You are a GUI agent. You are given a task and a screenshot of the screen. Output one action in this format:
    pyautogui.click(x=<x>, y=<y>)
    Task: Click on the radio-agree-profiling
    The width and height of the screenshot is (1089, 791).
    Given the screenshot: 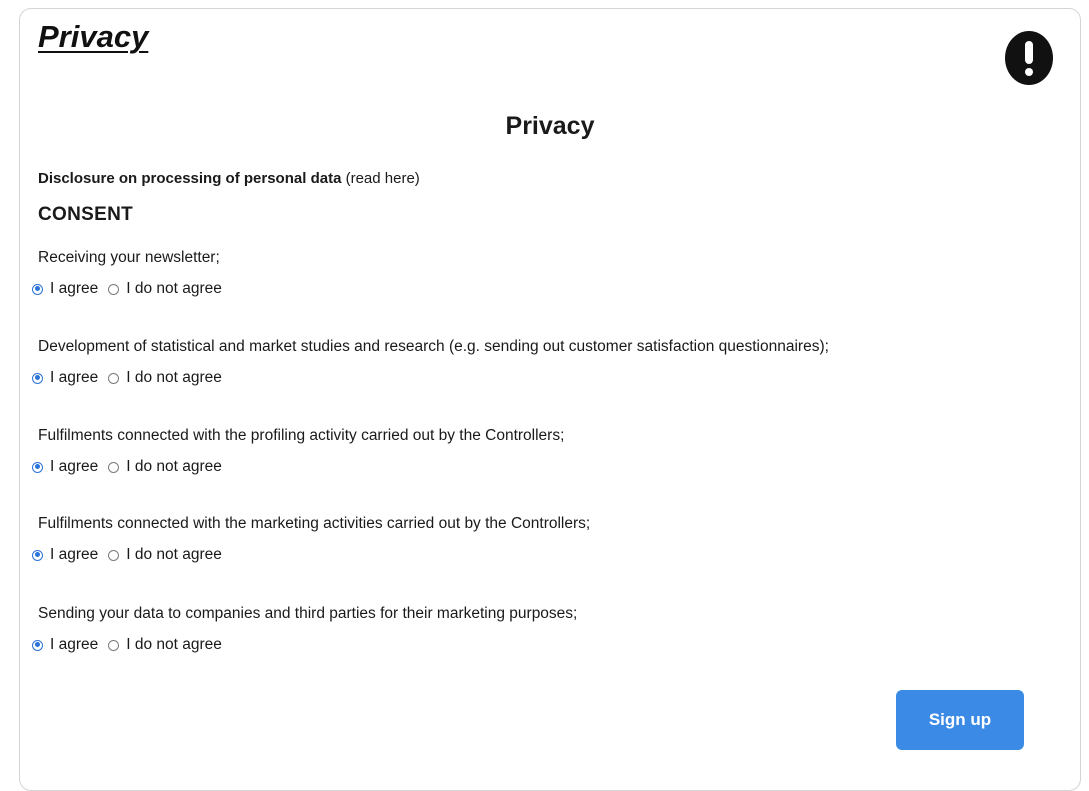 What is the action you would take?
    pyautogui.click(x=37, y=467)
    